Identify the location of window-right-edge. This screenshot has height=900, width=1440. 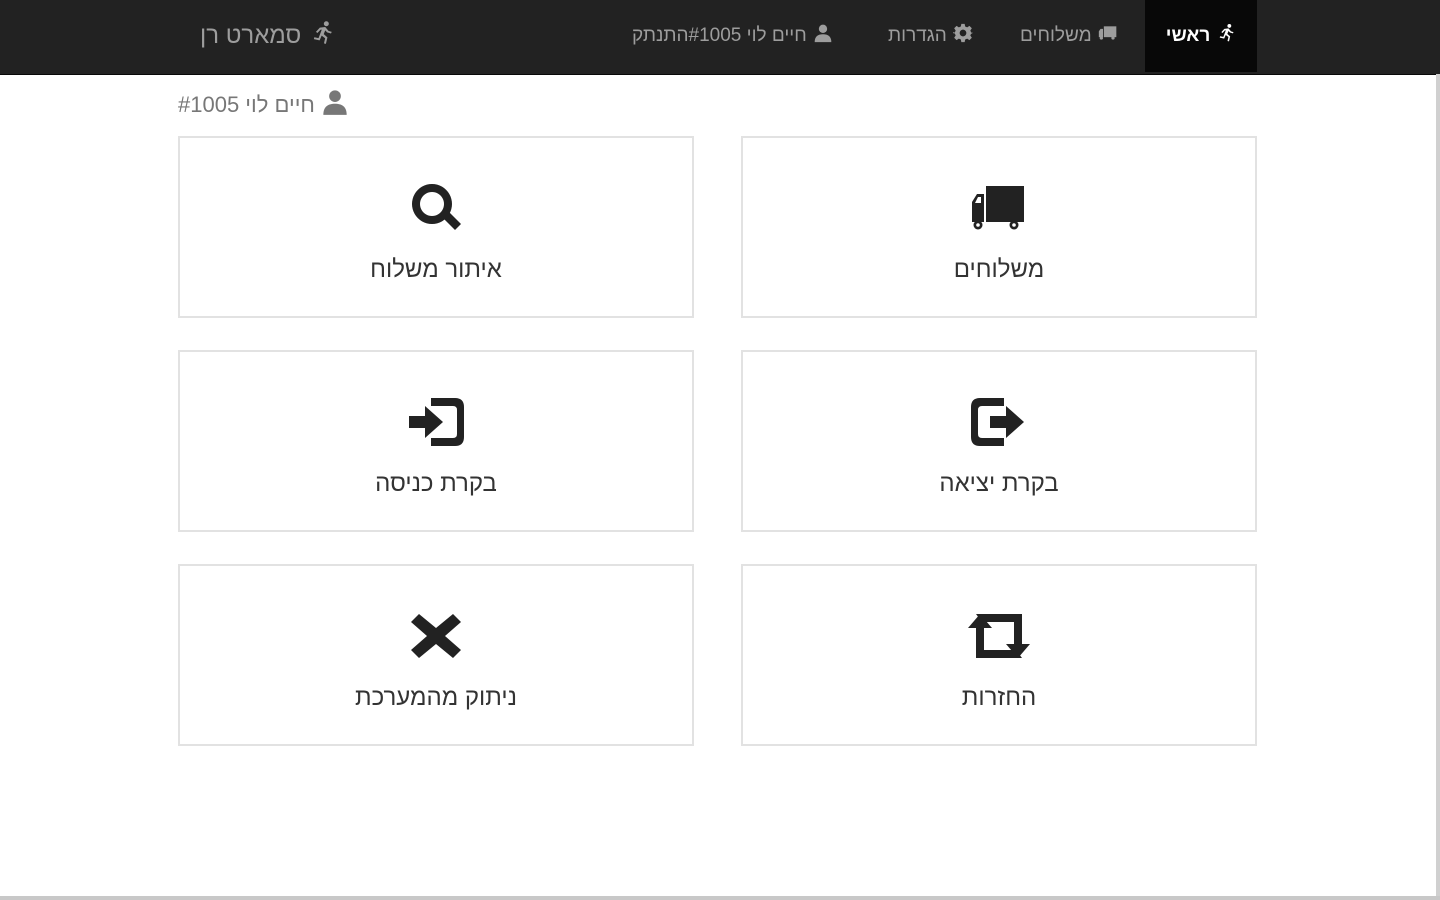
(1438, 487).